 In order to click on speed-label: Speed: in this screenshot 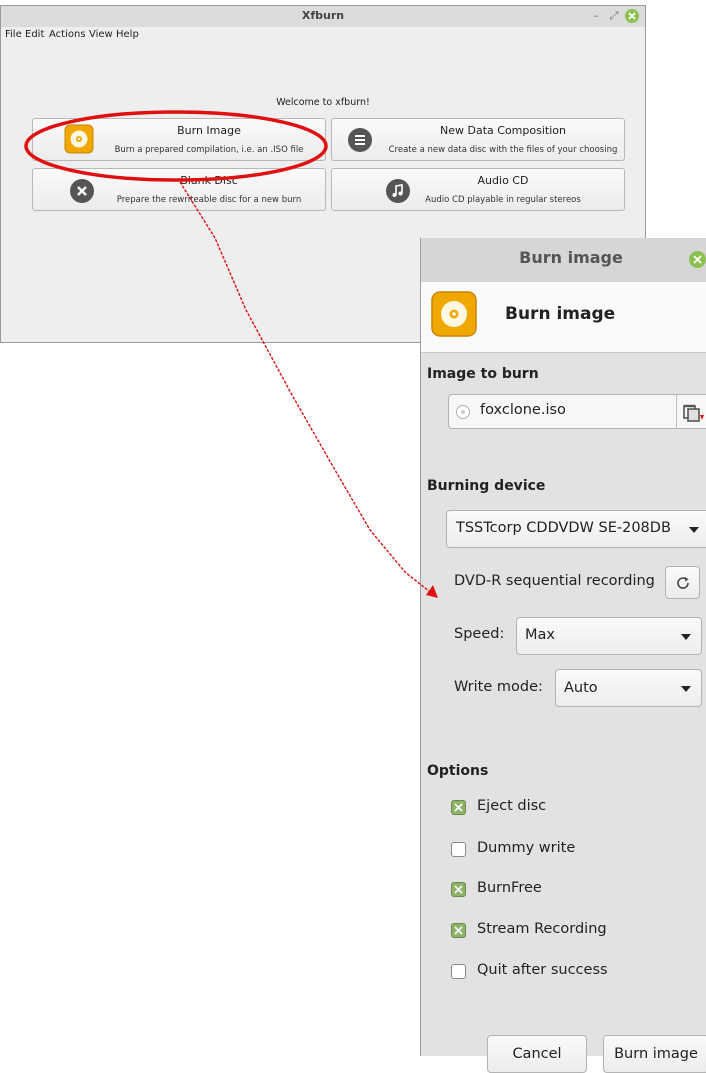, I will do `click(479, 634)`.